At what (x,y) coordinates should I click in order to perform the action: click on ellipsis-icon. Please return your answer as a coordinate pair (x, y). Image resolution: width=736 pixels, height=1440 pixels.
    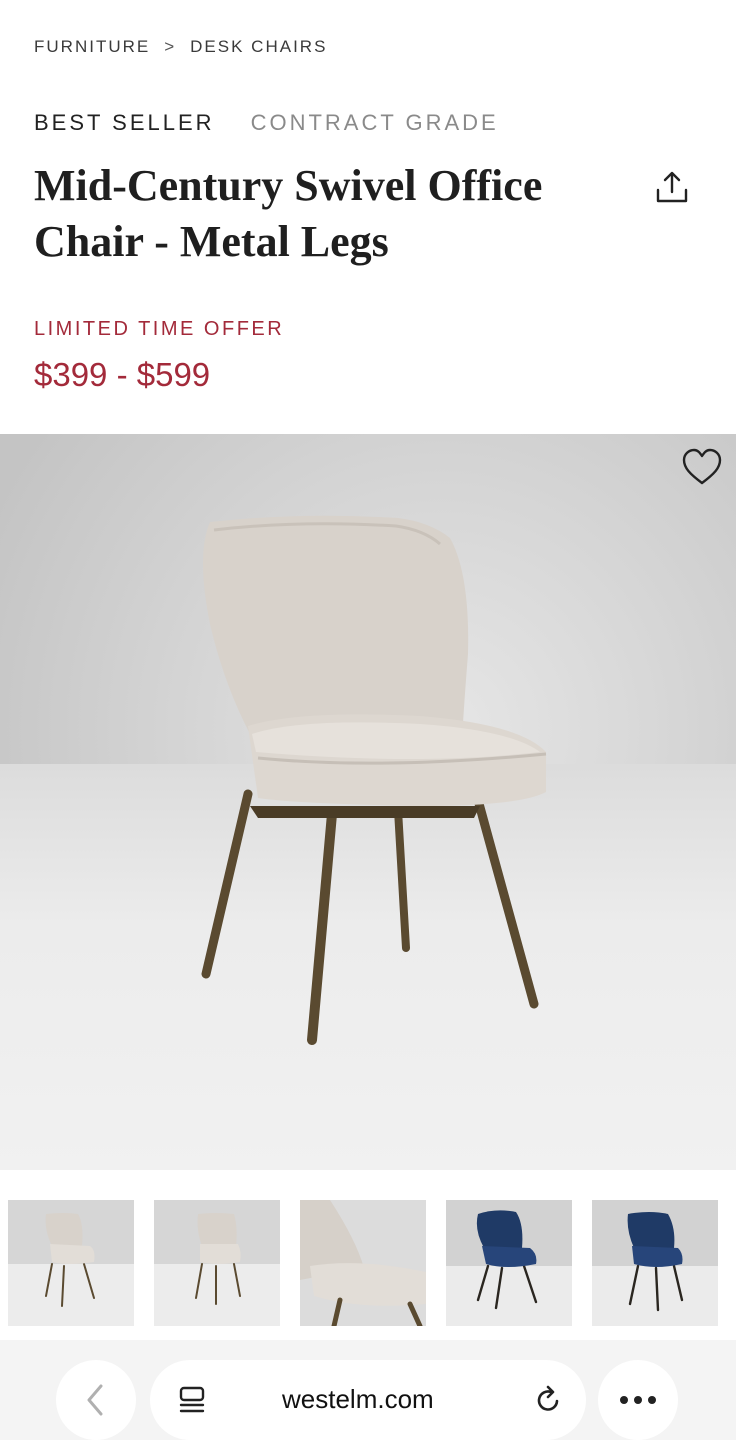
    Looking at the image, I should click on (638, 1400).